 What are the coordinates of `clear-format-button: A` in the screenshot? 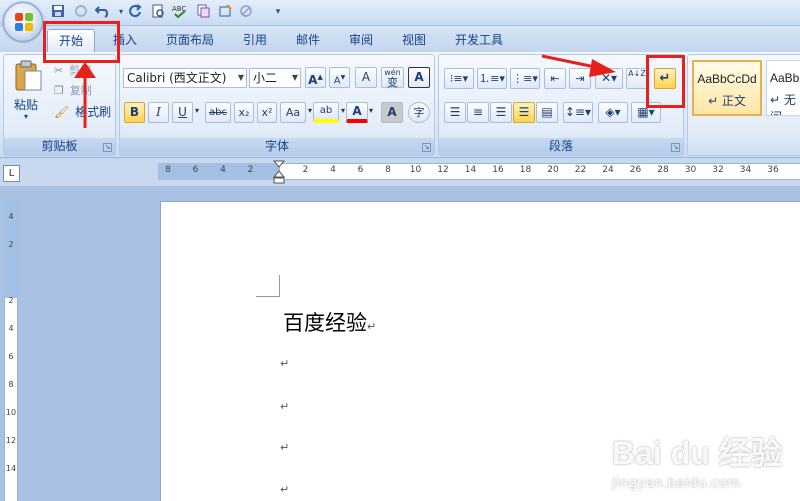 It's located at (366, 77).